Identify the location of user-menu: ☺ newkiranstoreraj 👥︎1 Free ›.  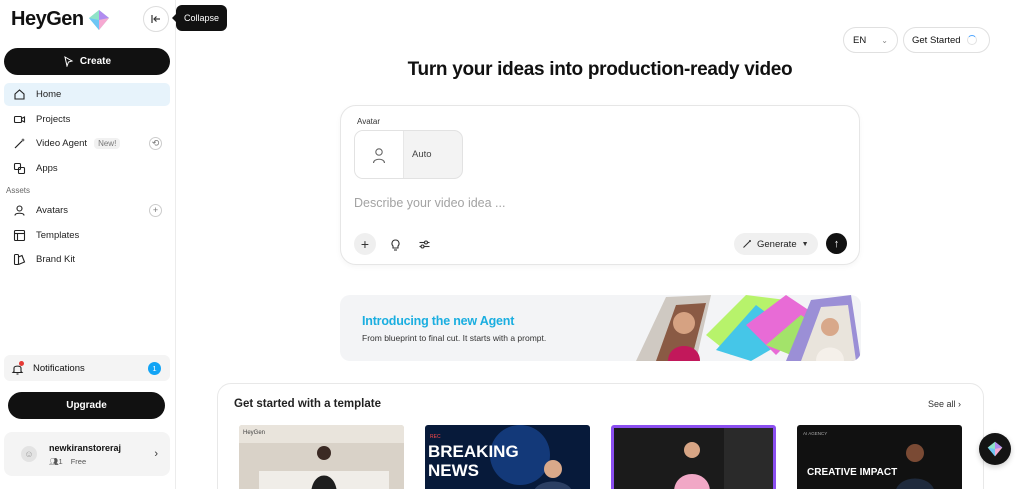
(87, 454).